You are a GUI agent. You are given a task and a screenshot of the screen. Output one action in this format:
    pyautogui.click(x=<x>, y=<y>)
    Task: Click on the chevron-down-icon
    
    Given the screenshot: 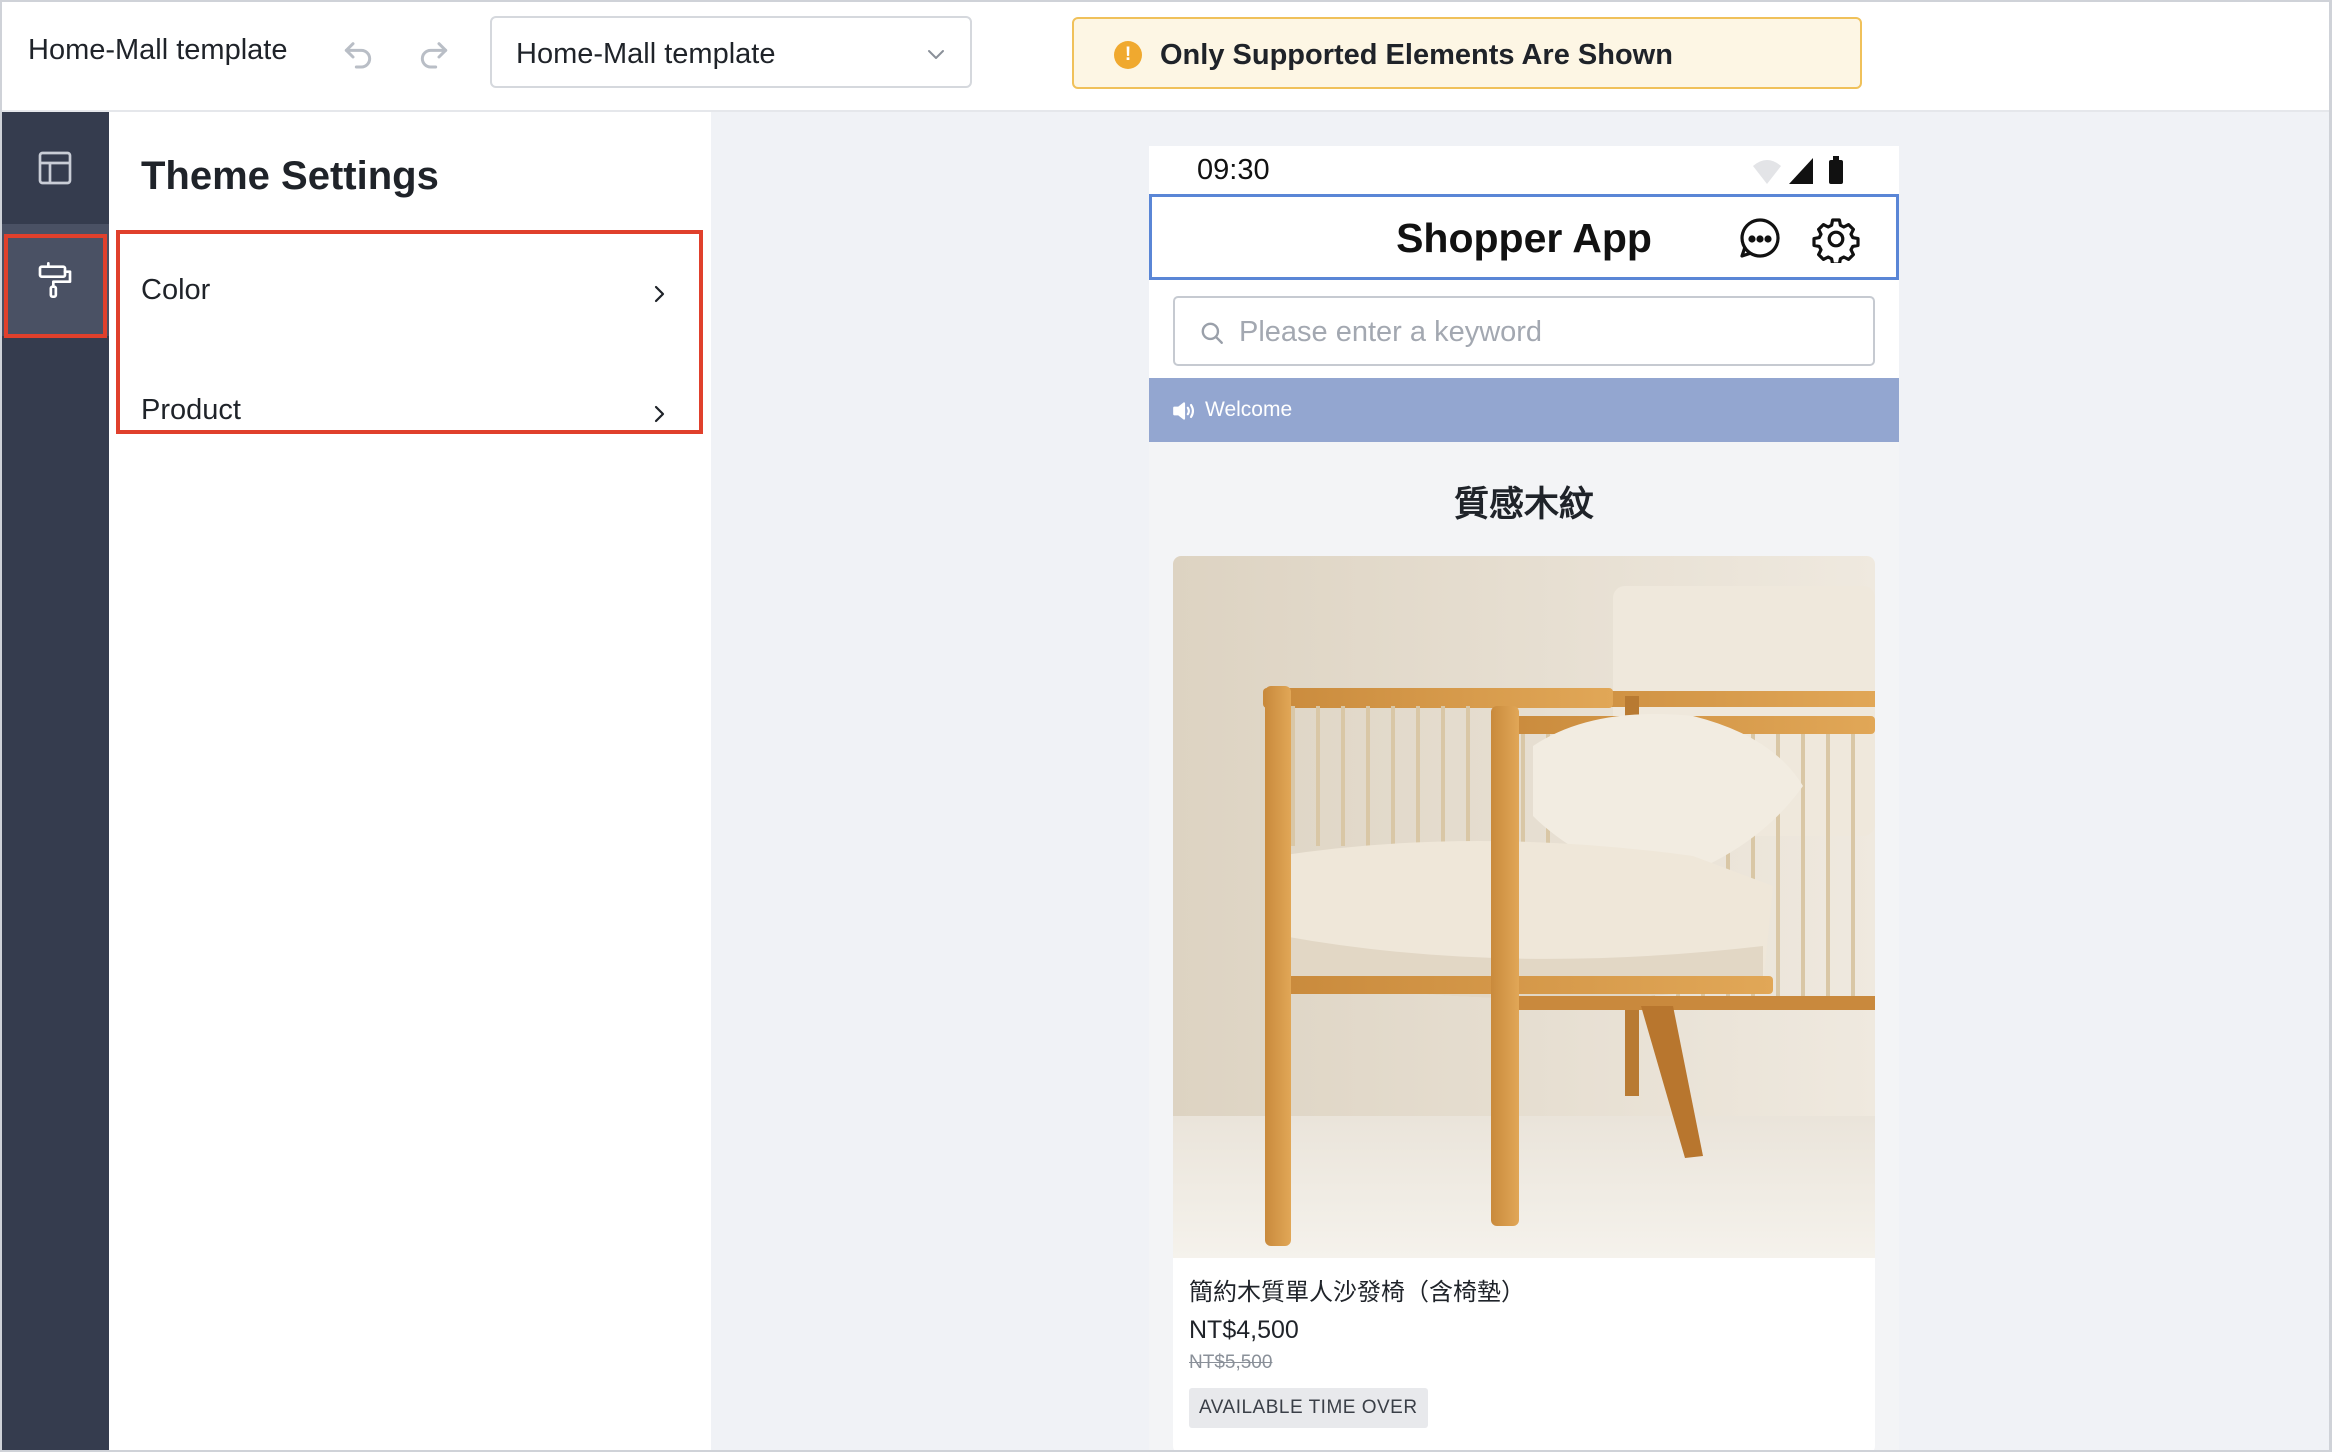 What is the action you would take?
    pyautogui.click(x=936, y=54)
    